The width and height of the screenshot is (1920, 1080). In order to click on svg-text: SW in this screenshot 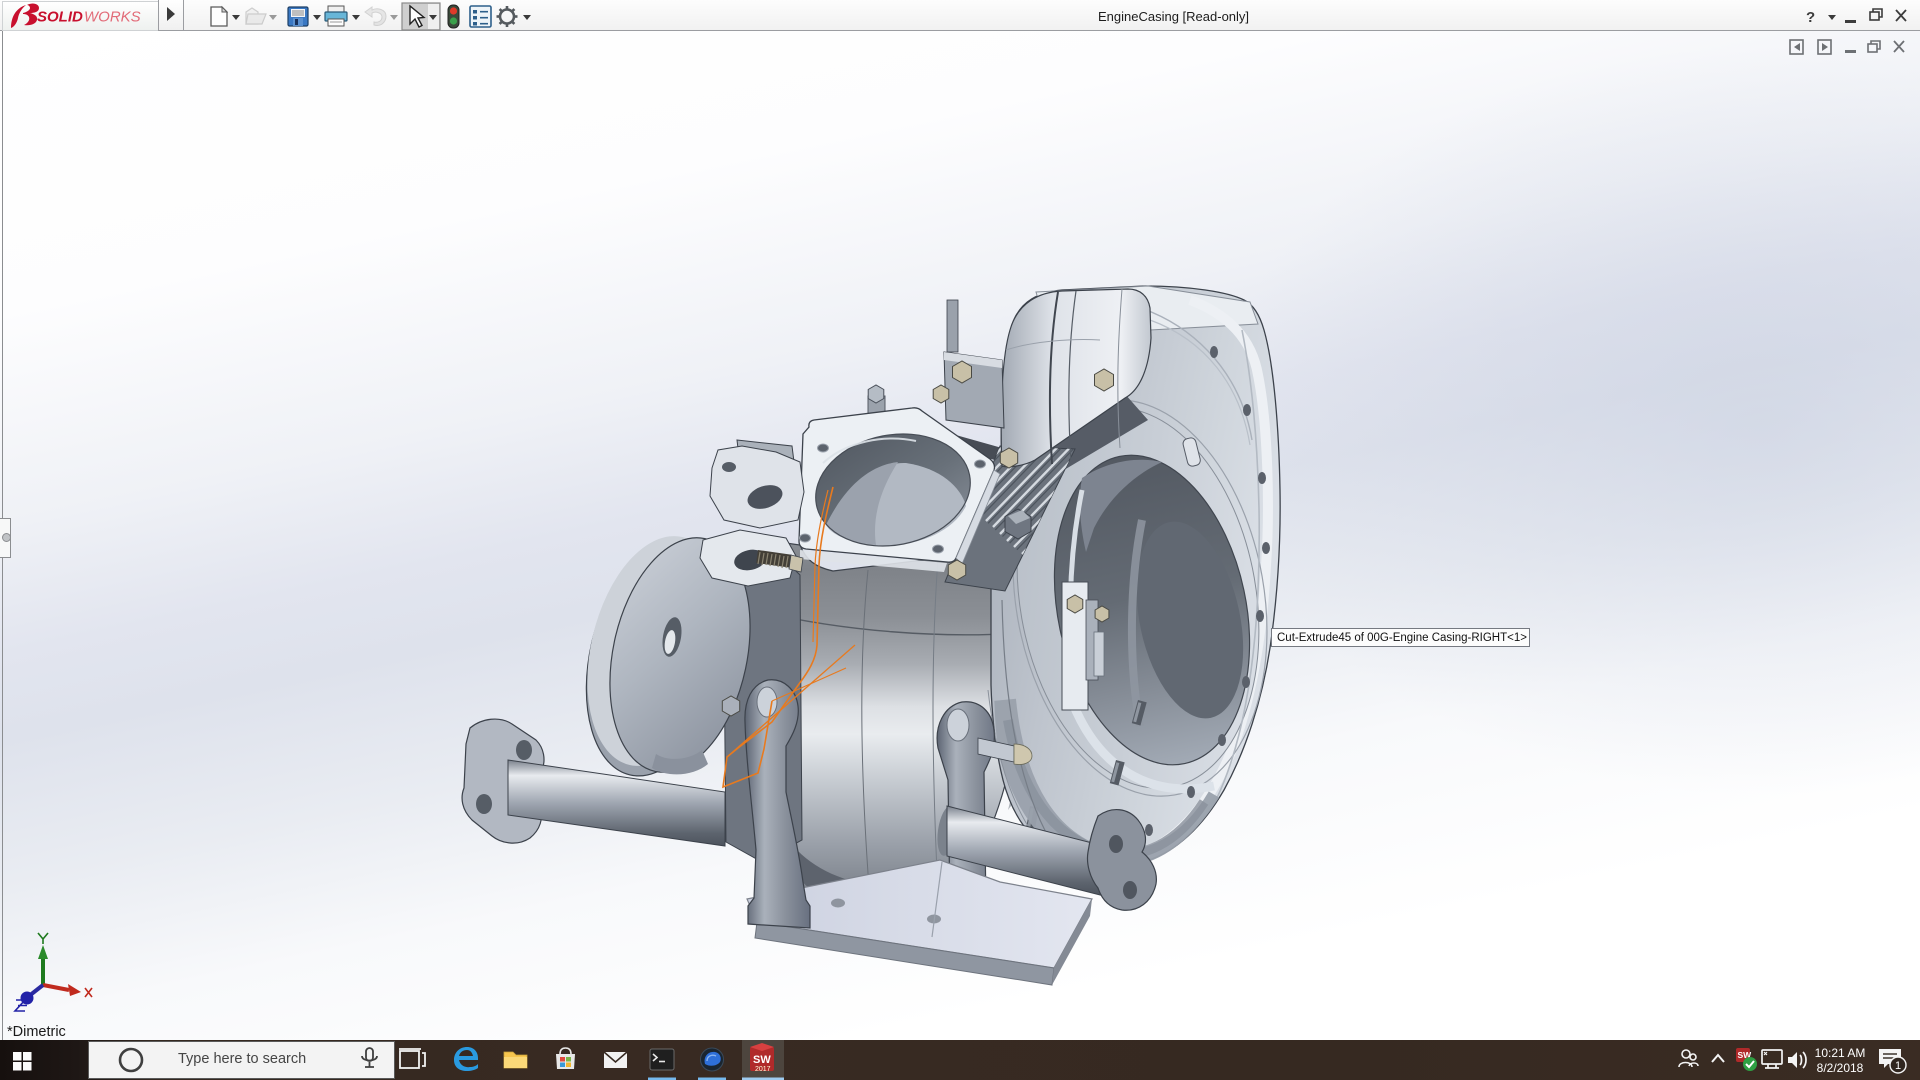, I will do `click(762, 1060)`.